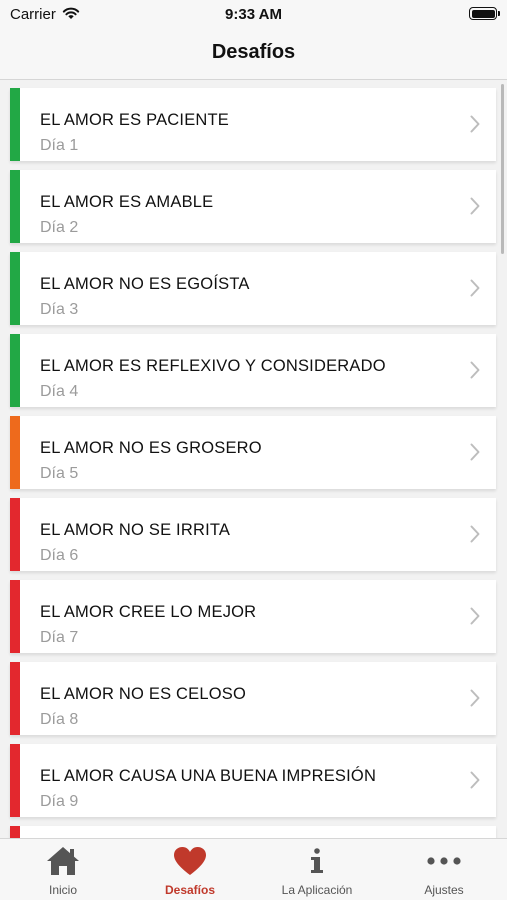  Describe the element at coordinates (135, 120) in the screenshot. I see `challenge-title: EL AMOR ES PACIENTE` at that location.